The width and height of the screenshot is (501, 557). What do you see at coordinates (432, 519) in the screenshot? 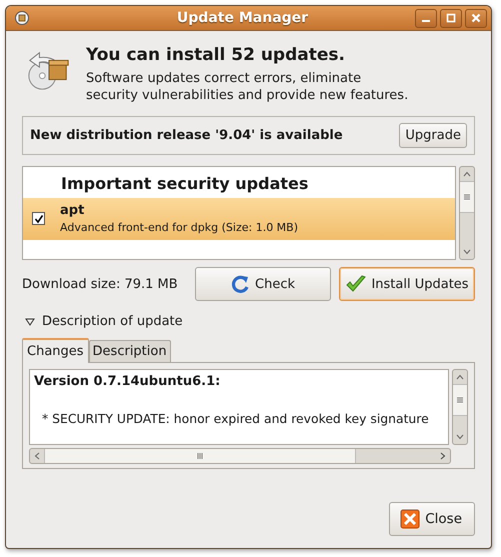
I see `close-dialog-button: Close` at bounding box center [432, 519].